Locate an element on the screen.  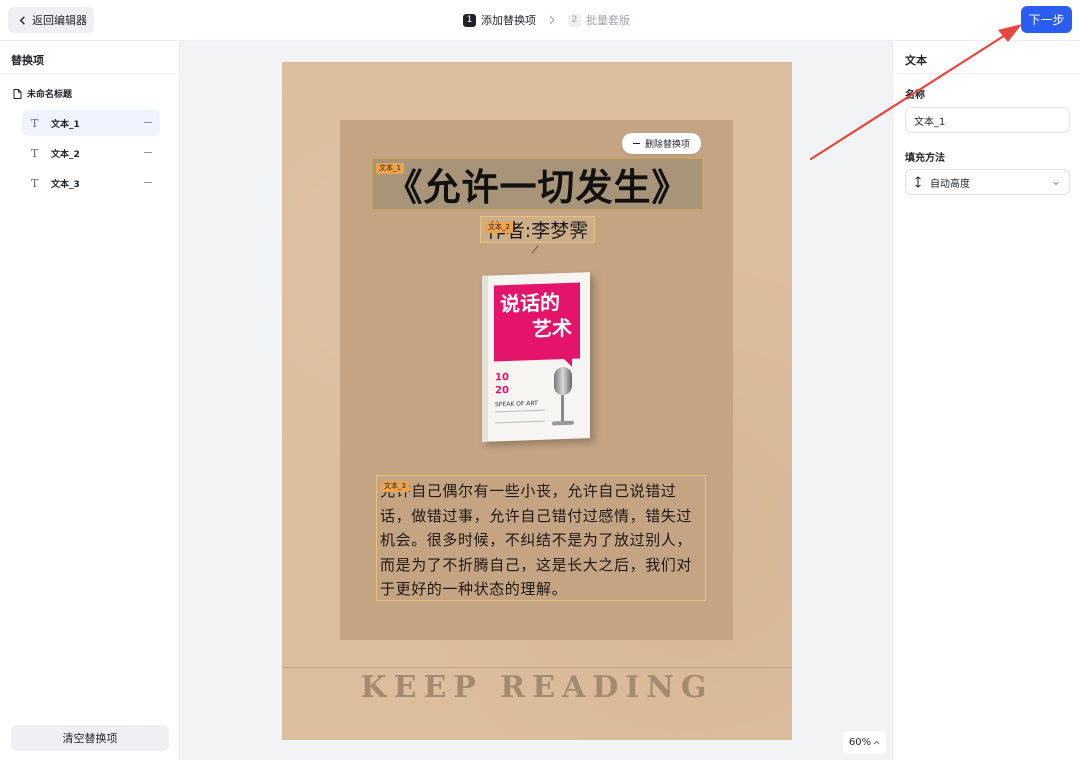
replace-item-label: 文本_3 is located at coordinates (65, 184).